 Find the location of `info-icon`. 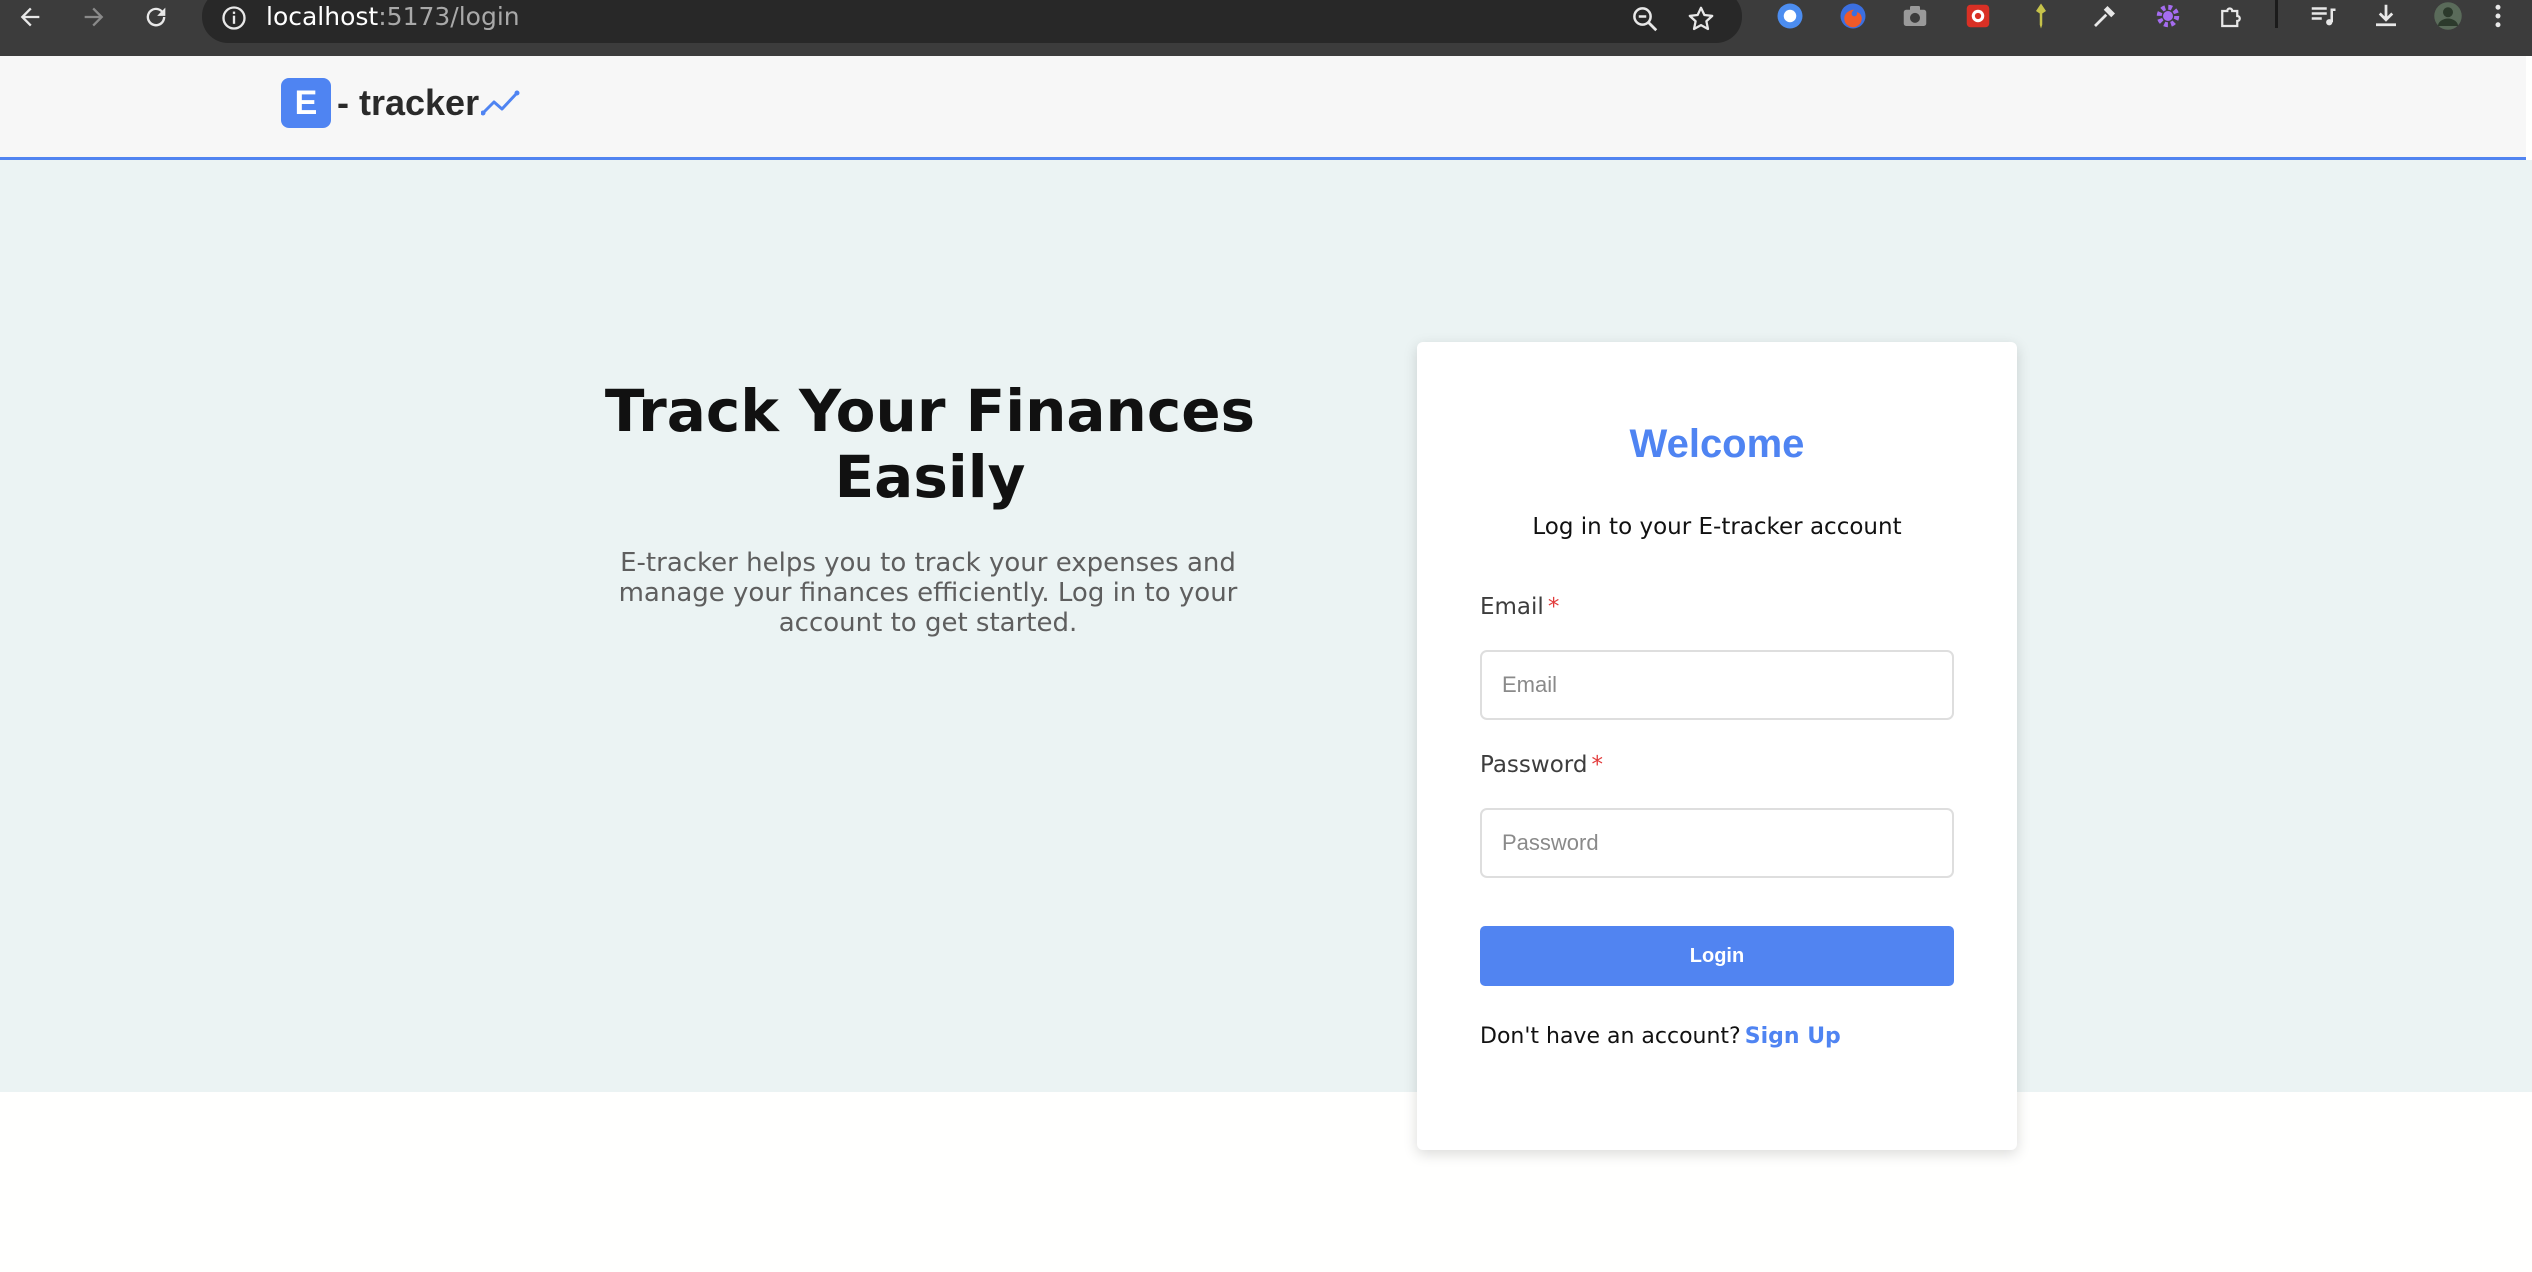

info-icon is located at coordinates (234, 18).